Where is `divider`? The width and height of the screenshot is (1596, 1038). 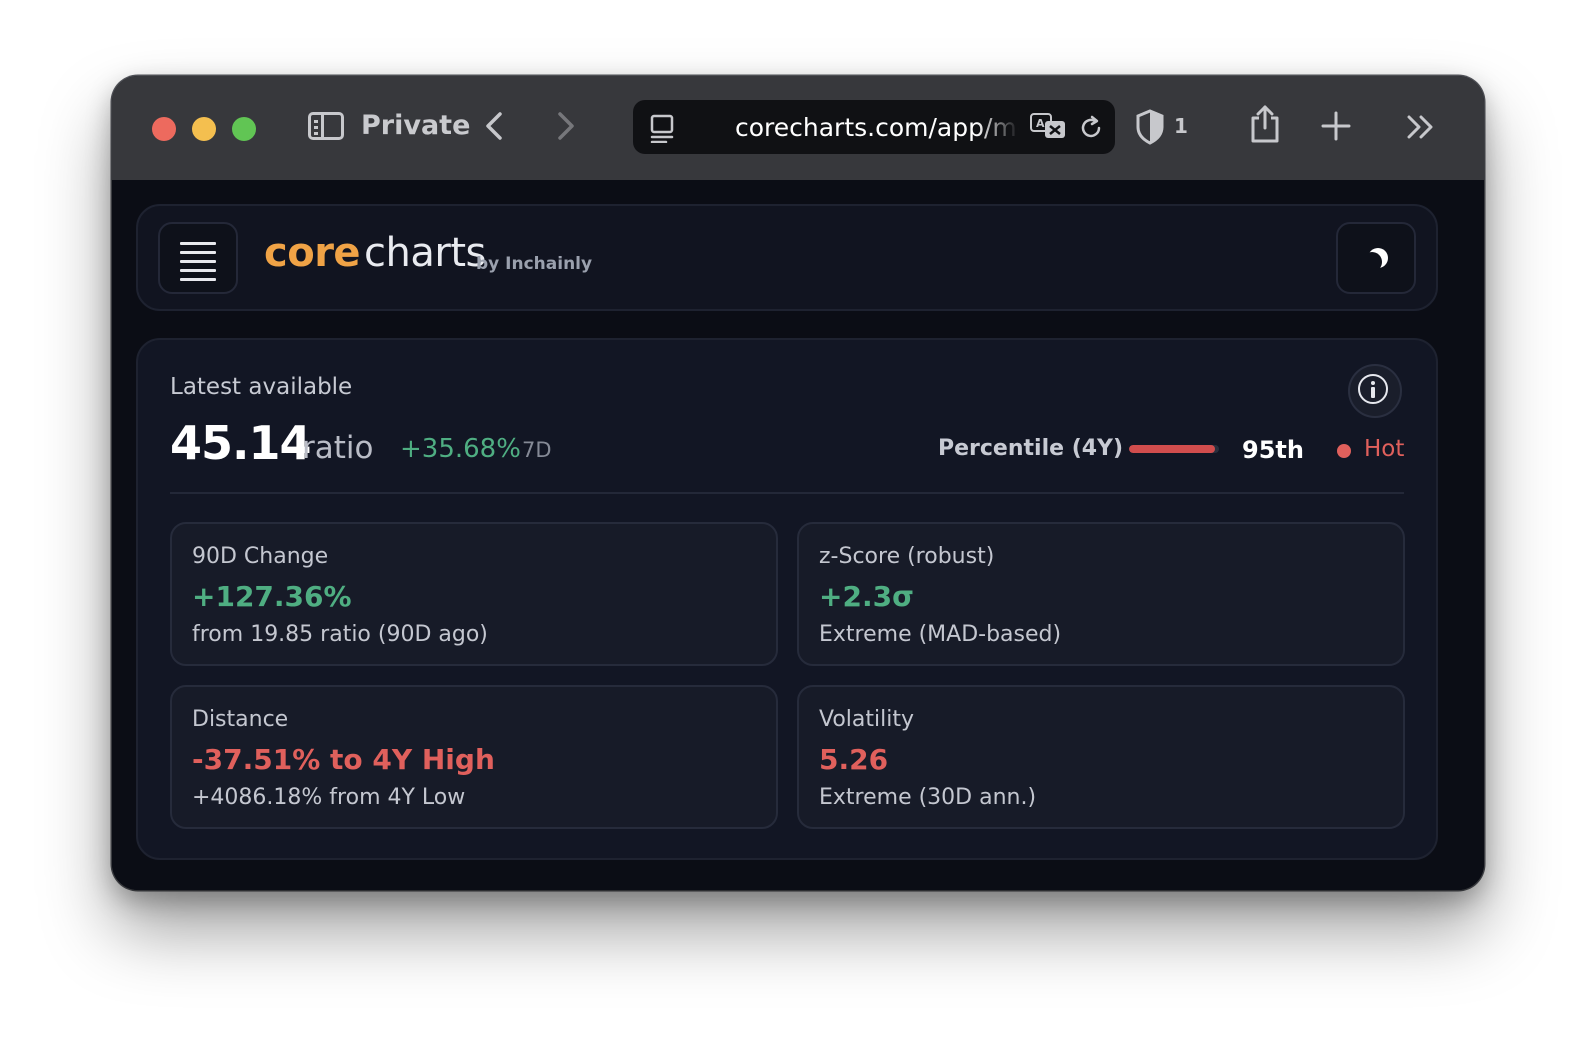 divider is located at coordinates (787, 493).